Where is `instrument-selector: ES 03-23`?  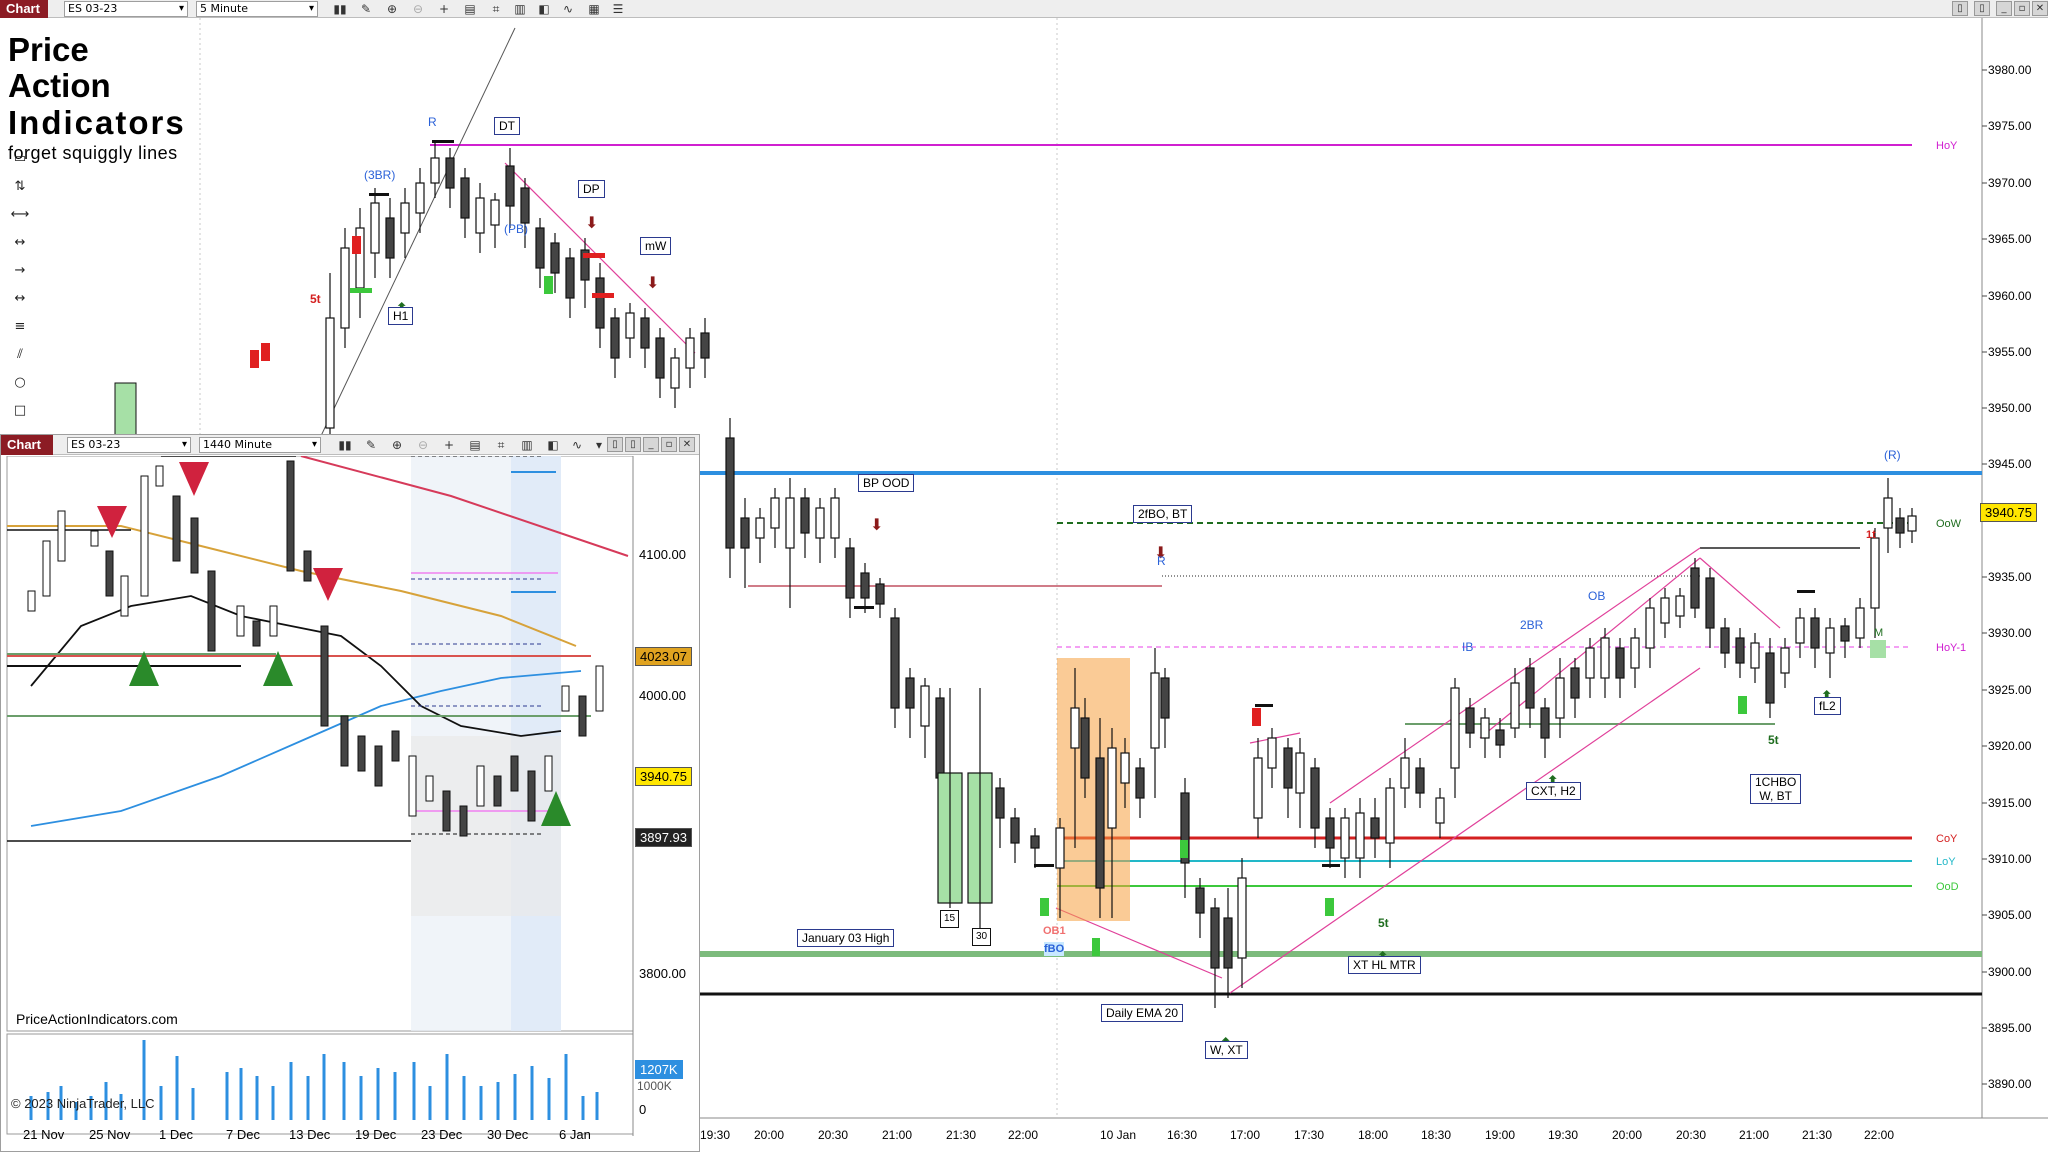 instrument-selector: ES 03-23 is located at coordinates (126, 9).